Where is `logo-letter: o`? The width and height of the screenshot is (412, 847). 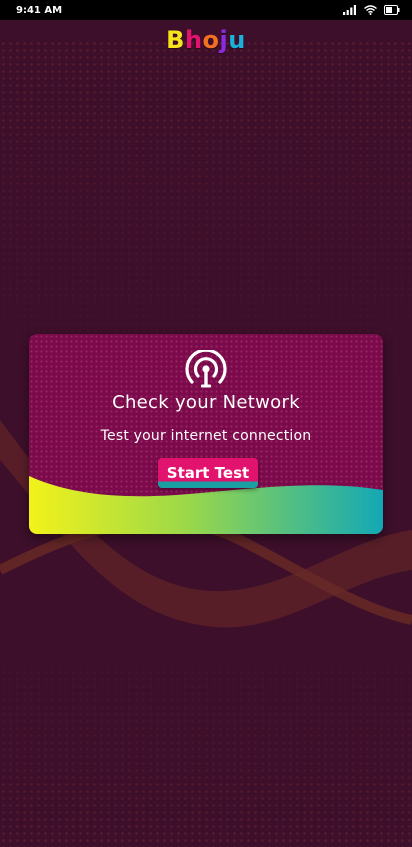
logo-letter: o is located at coordinates (211, 40).